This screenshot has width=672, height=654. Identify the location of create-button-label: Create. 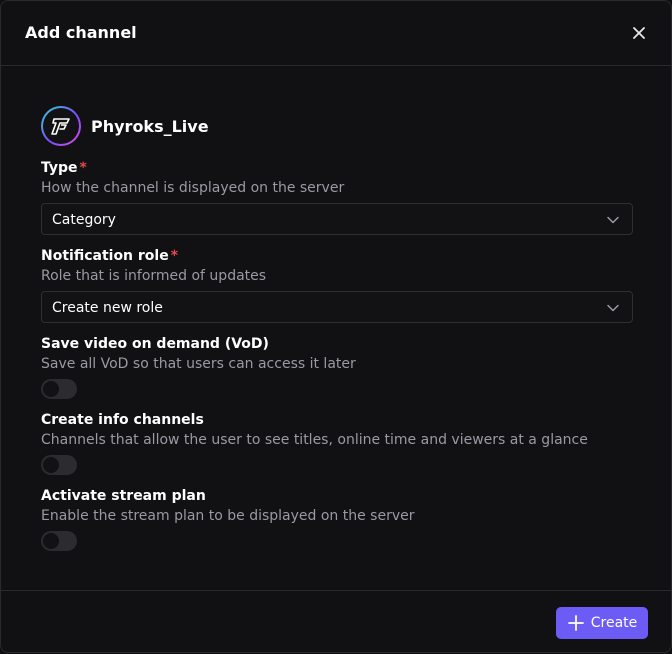
(614, 623).